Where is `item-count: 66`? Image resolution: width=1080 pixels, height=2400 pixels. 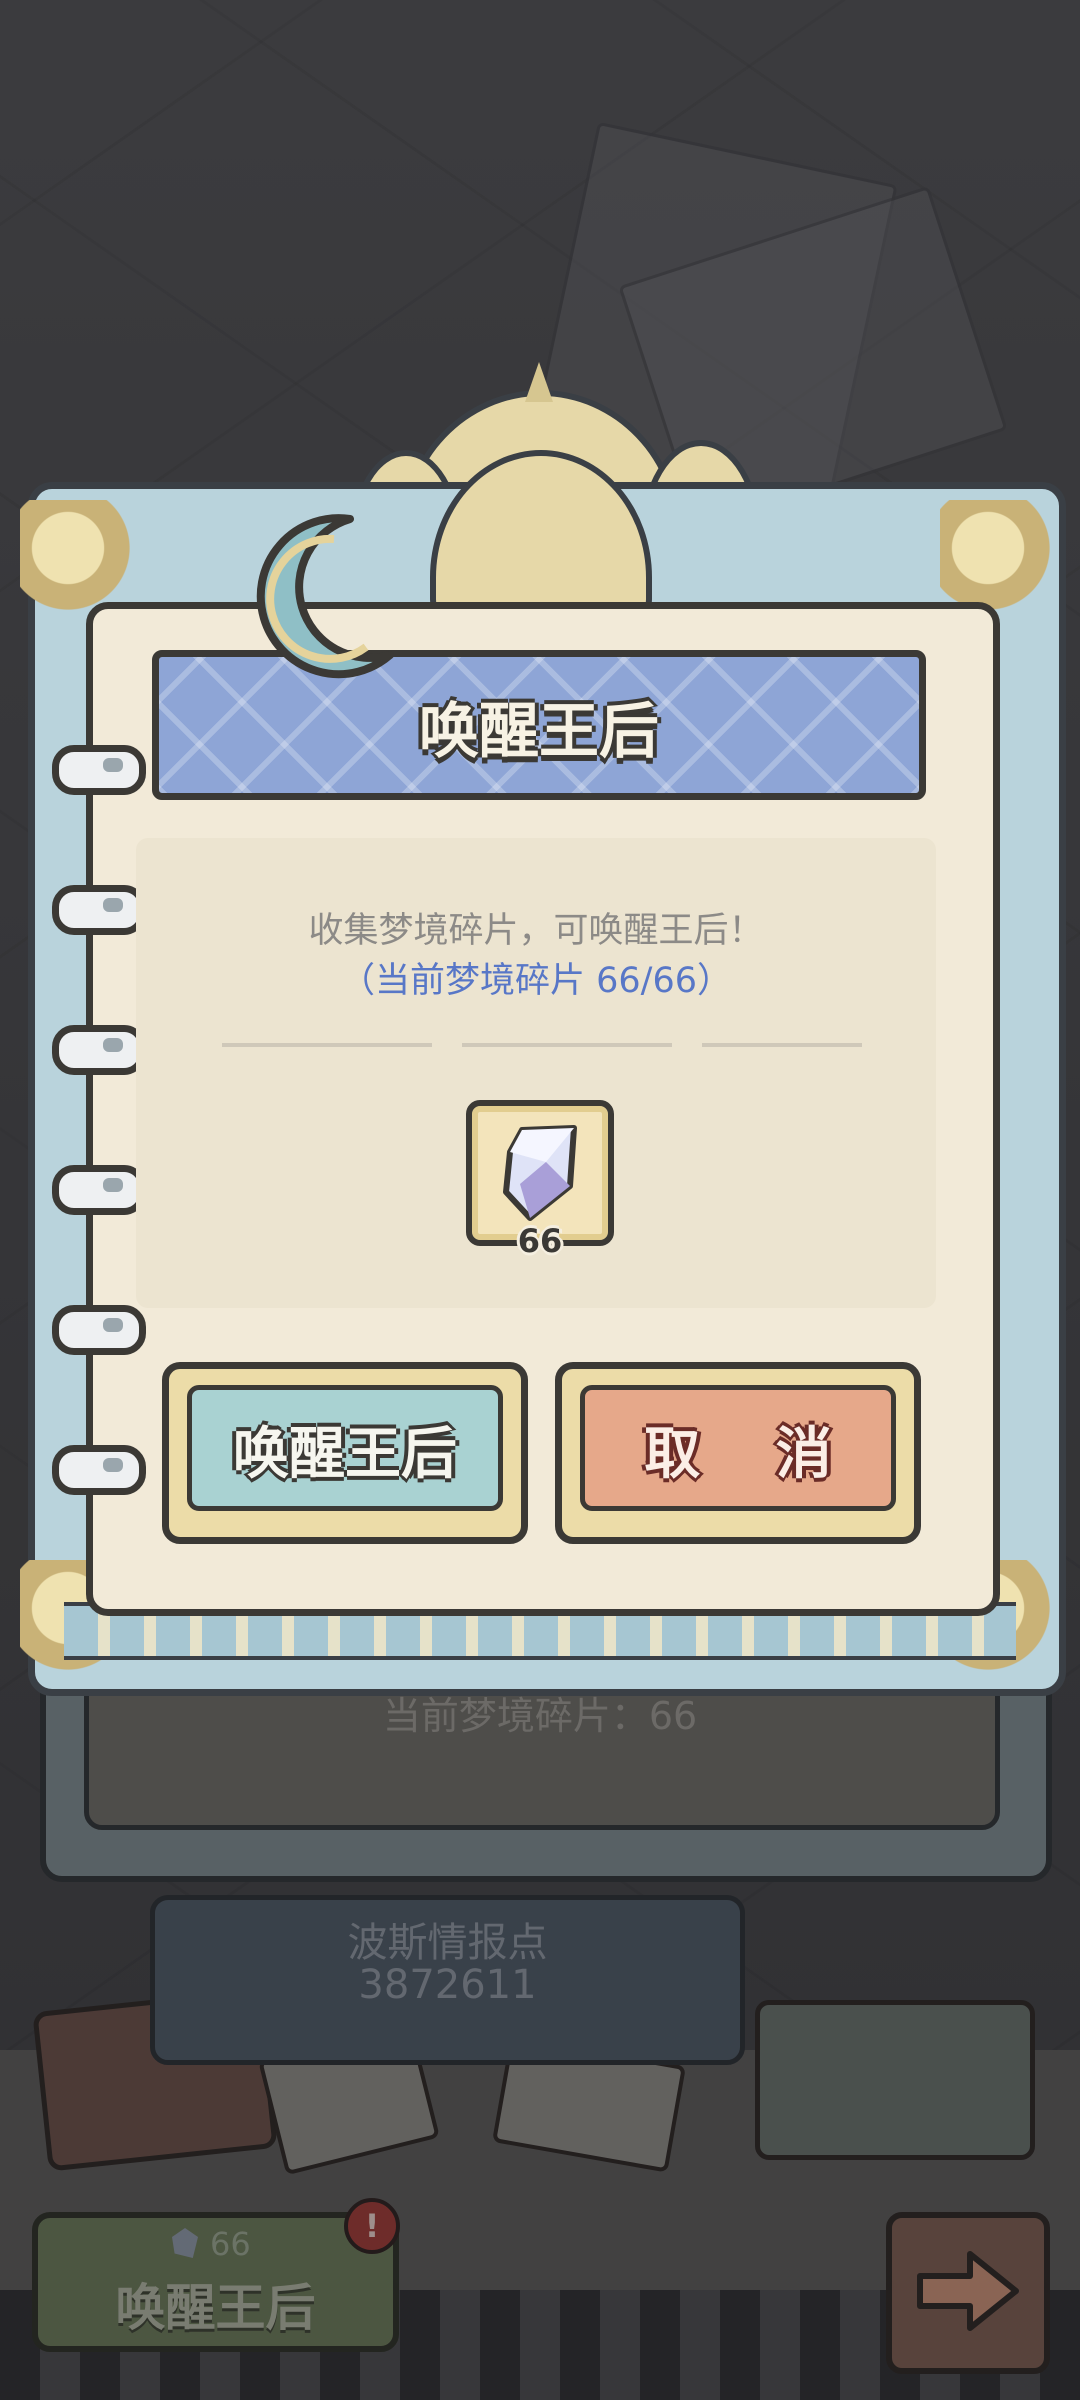 item-count: 66 is located at coordinates (540, 1241).